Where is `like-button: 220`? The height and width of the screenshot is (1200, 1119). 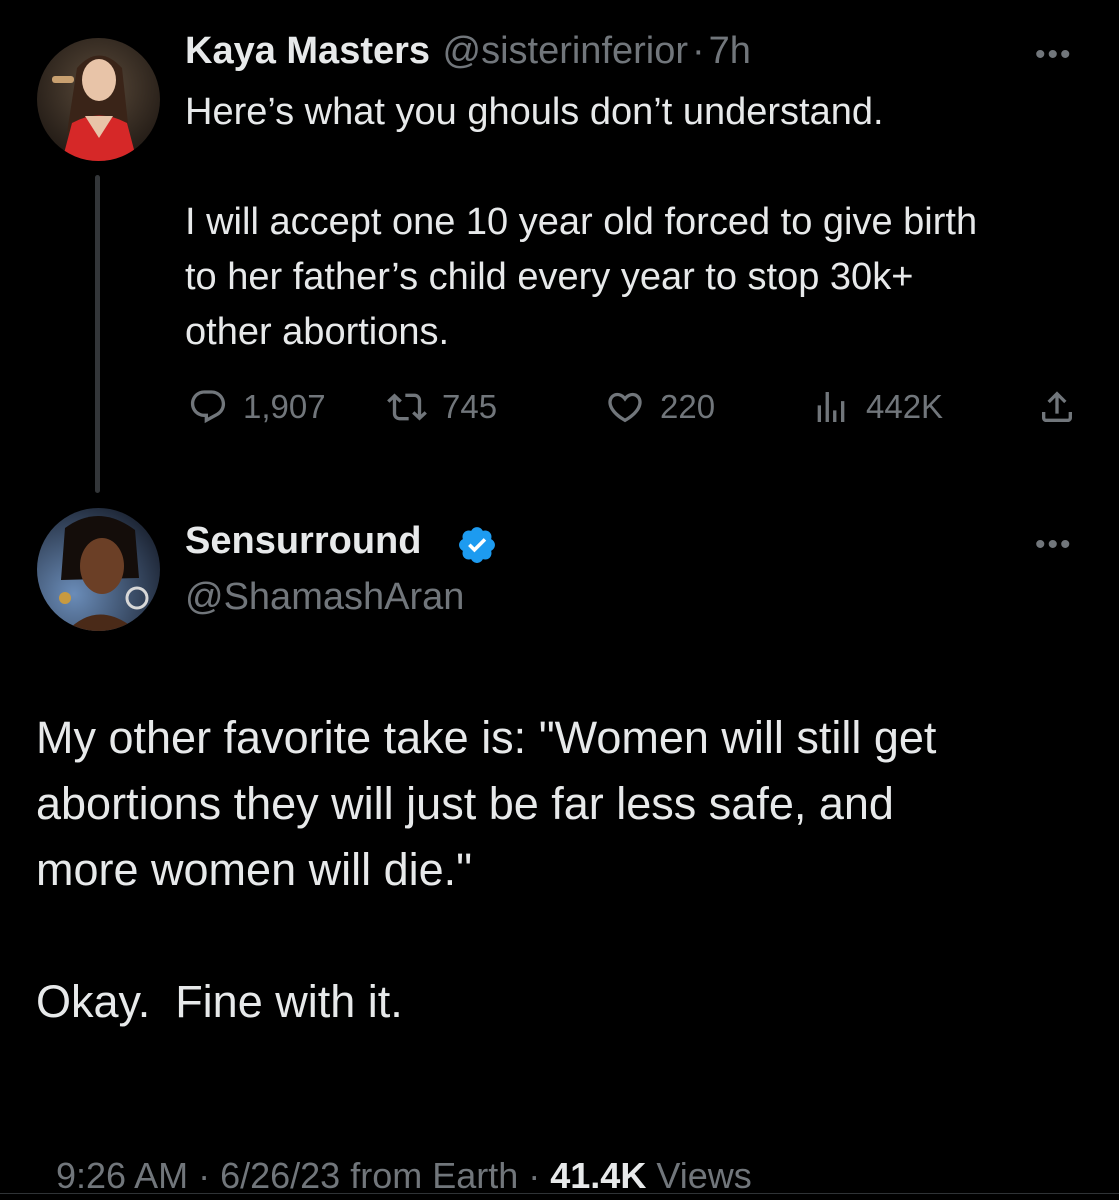
like-button: 220 is located at coordinates (659, 407).